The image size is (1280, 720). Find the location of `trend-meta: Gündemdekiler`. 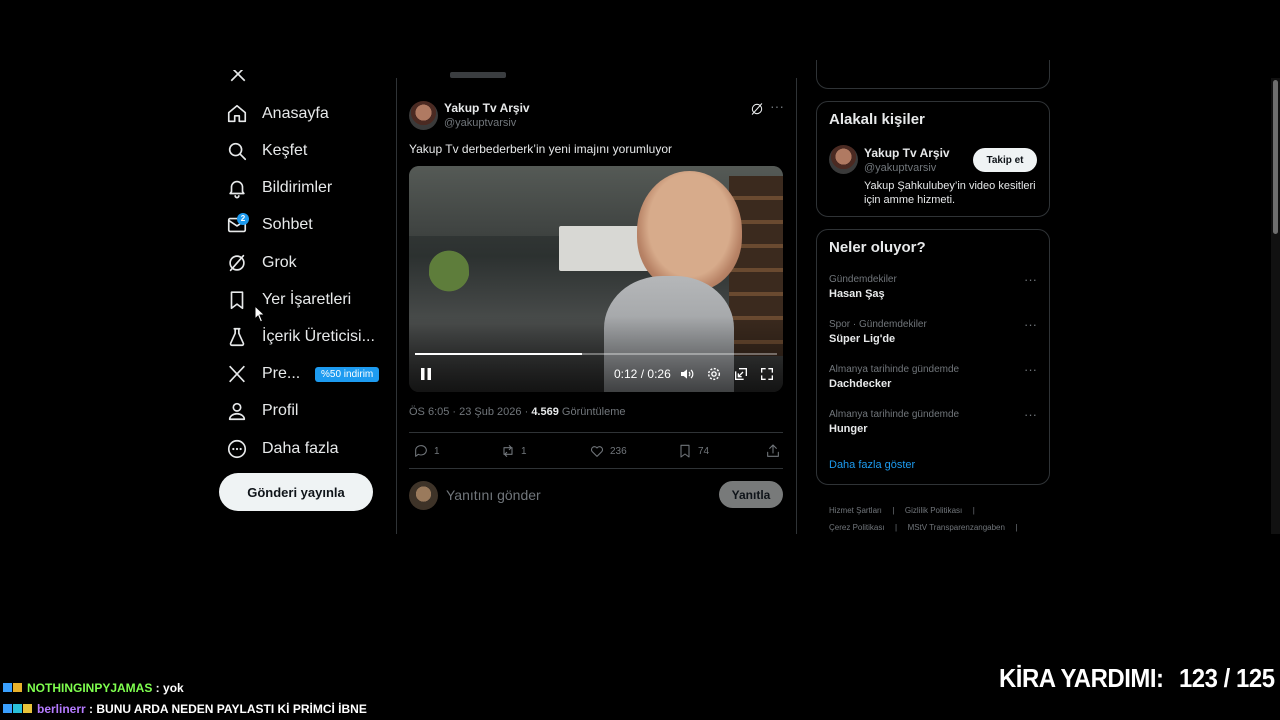

trend-meta: Gündemdekiler is located at coordinates (863, 279).